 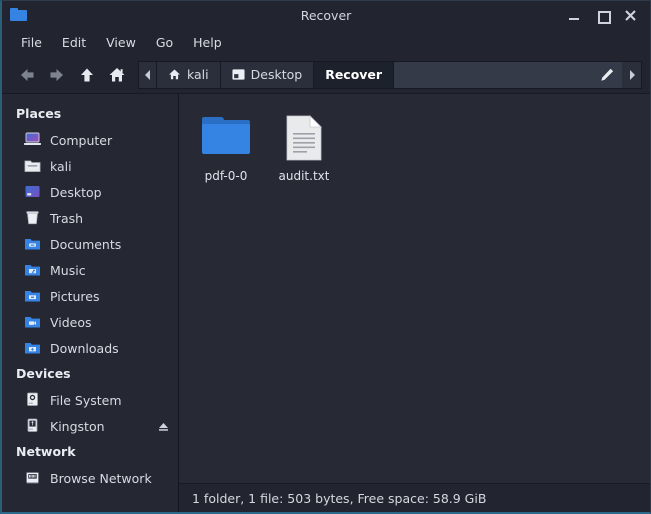 What do you see at coordinates (31, 42) in the screenshot?
I see `menu-file: File` at bounding box center [31, 42].